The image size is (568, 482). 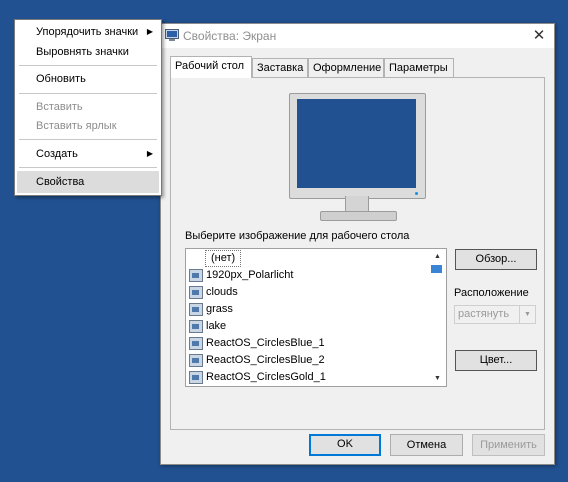 I want to click on list-item: ReactOS_CirclesGold_1, so click(x=309, y=377).